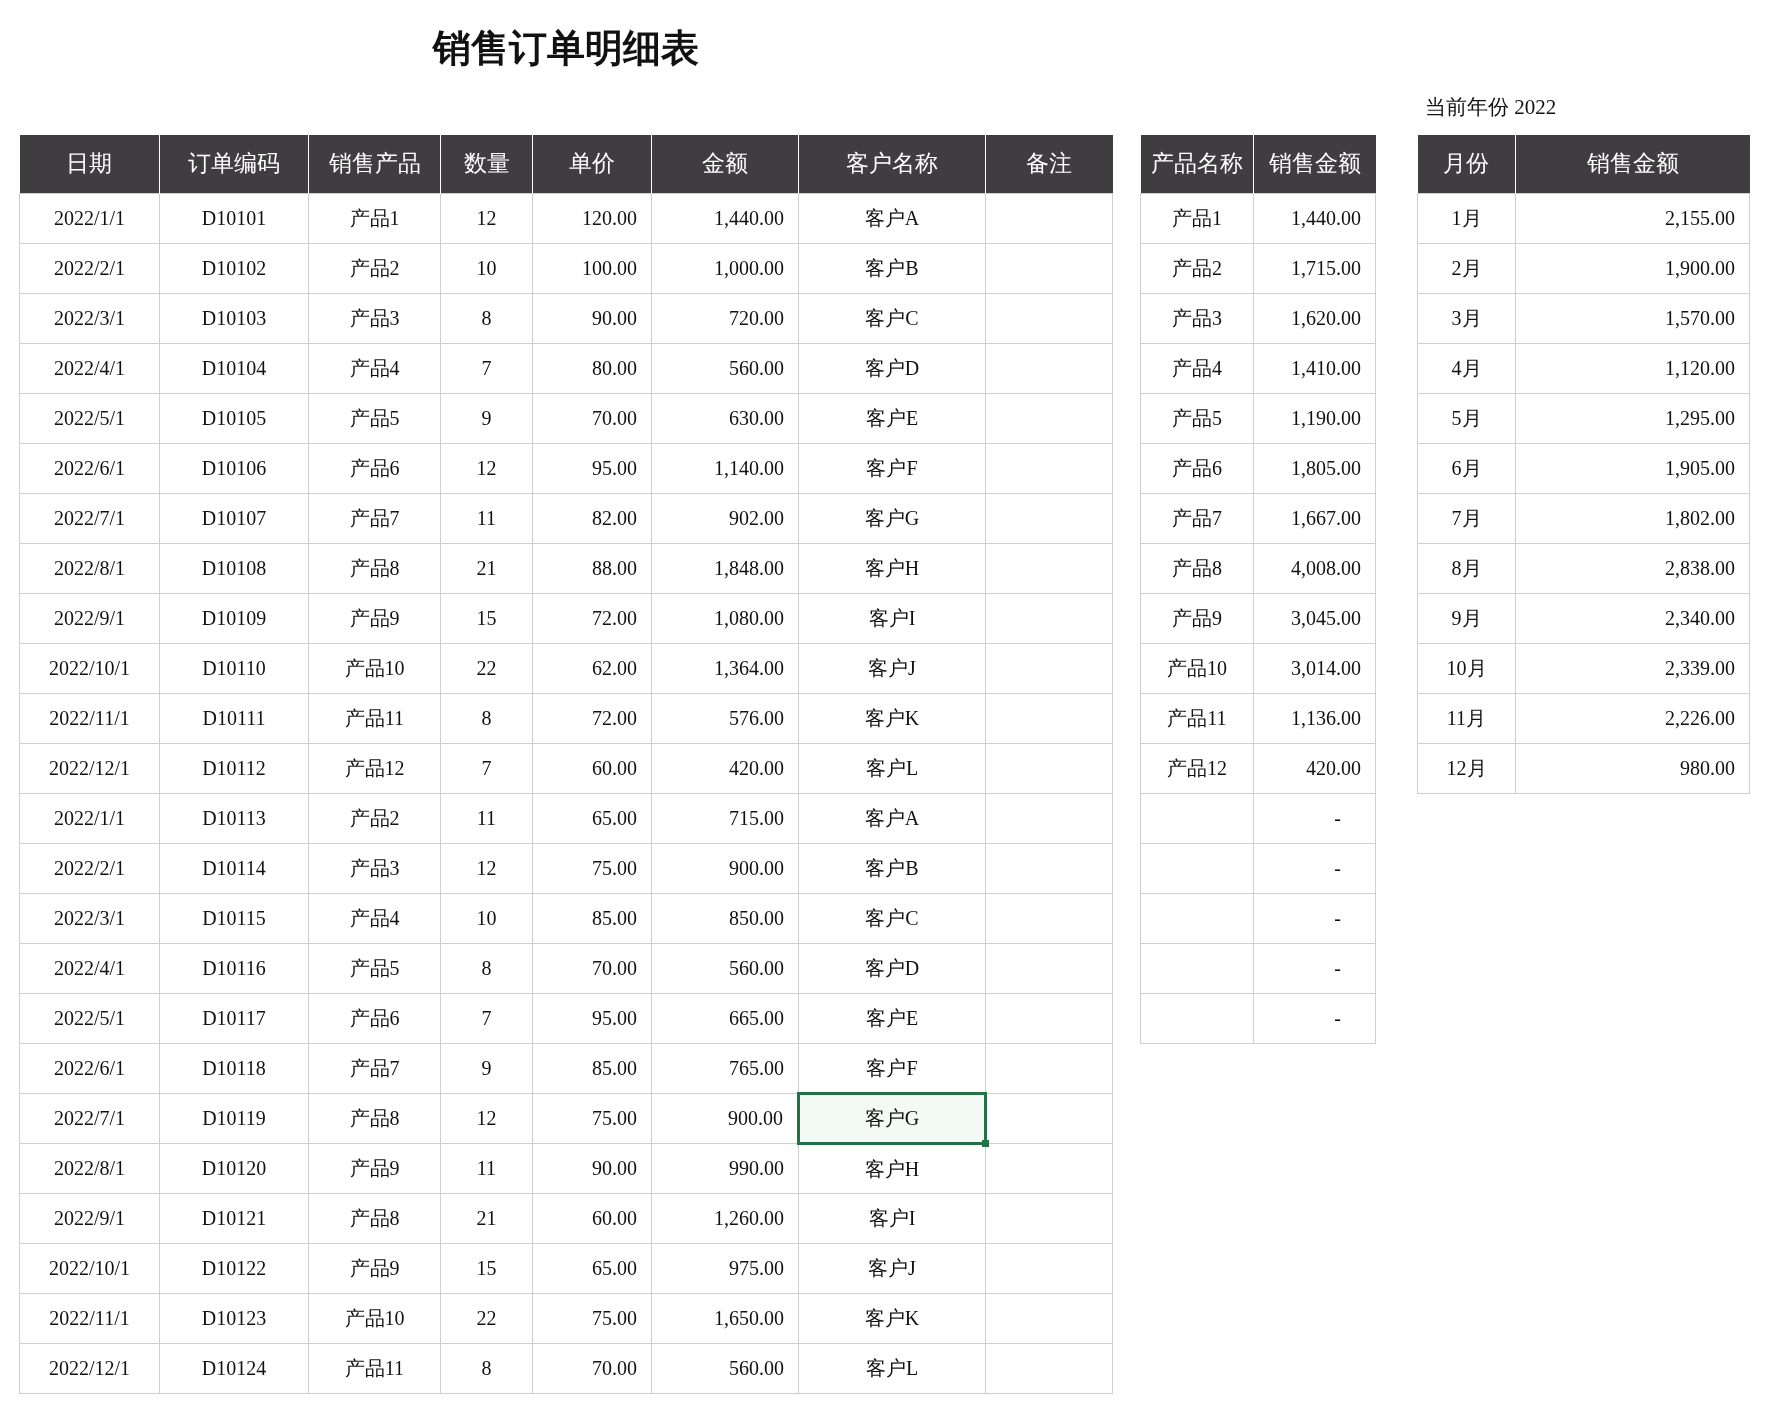 The width and height of the screenshot is (1765, 1402). I want to click on table-cell: 产品11, so click(374, 1368).